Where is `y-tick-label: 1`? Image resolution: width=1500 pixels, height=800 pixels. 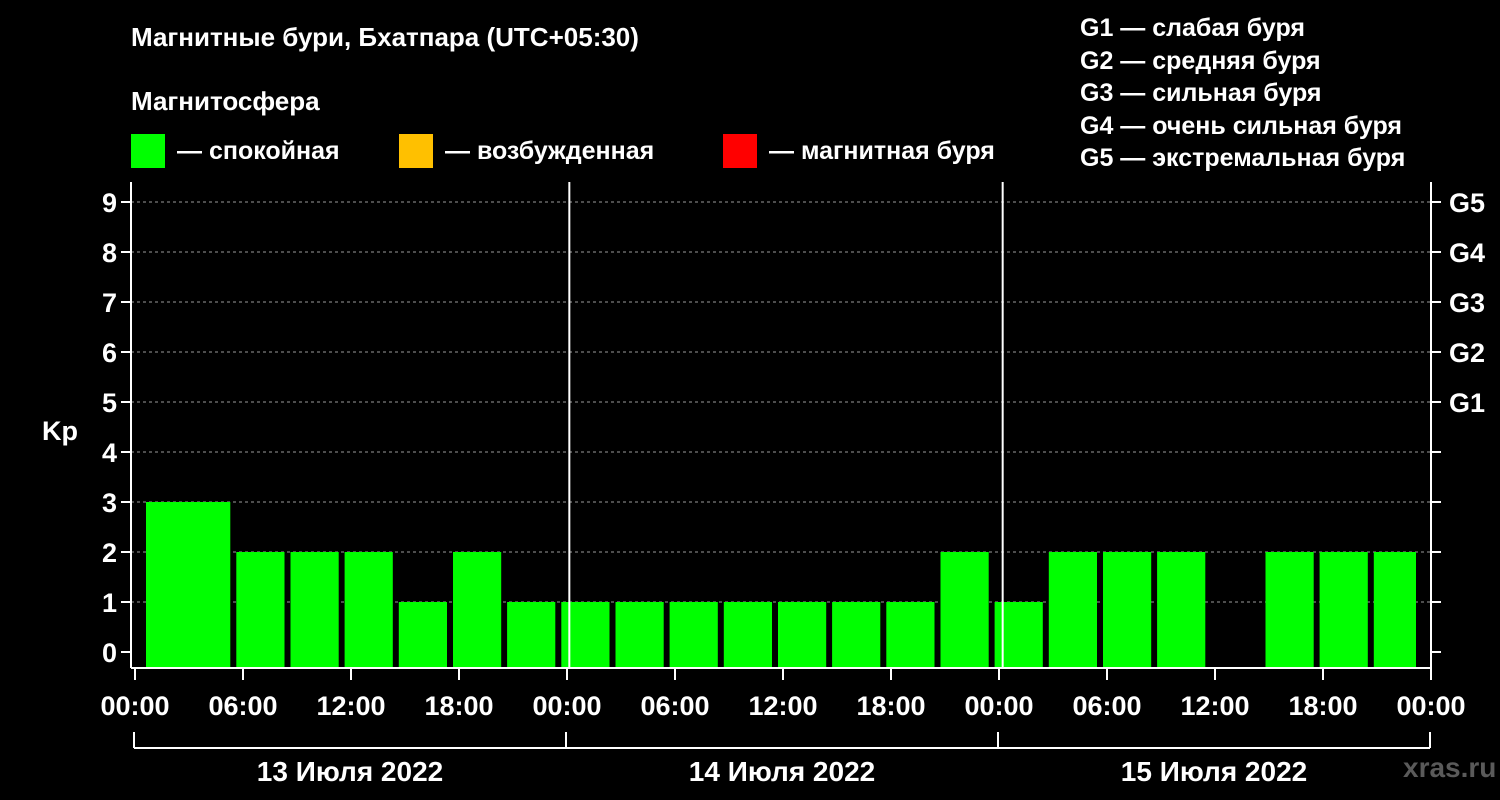 y-tick-label: 1 is located at coordinates (109, 603).